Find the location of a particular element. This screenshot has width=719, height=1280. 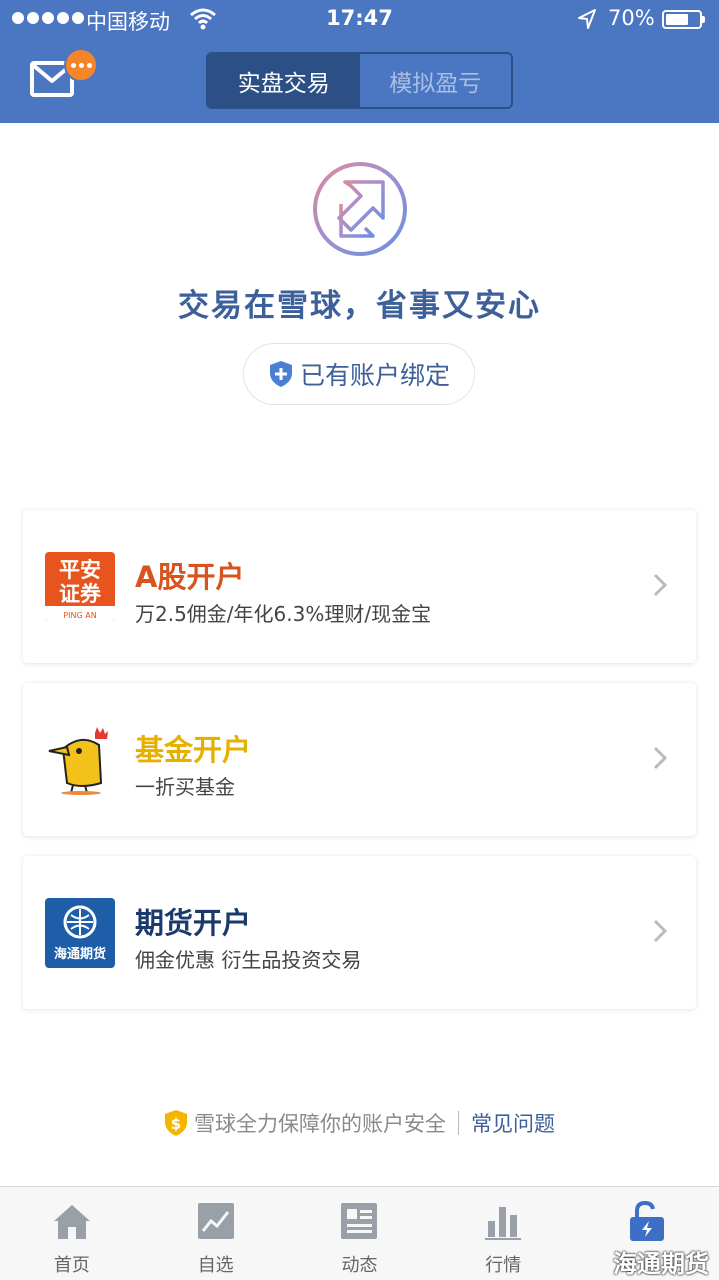

svg-text: 平安 is located at coordinates (80, 570).